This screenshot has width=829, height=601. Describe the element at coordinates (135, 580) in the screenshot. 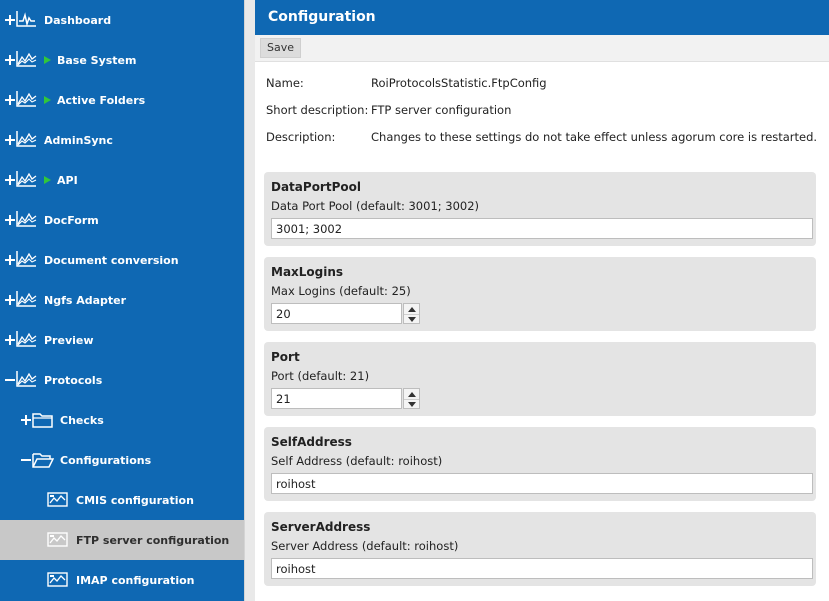

I see `sidebar-item-label: IMAP configuration` at that location.